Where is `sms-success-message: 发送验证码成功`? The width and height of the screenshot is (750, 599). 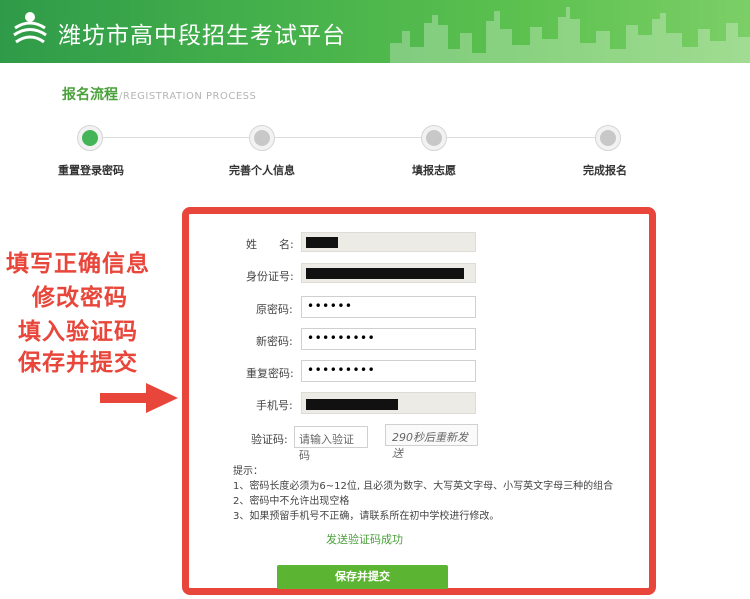
sms-success-message: 发送验证码成功 is located at coordinates (364, 539).